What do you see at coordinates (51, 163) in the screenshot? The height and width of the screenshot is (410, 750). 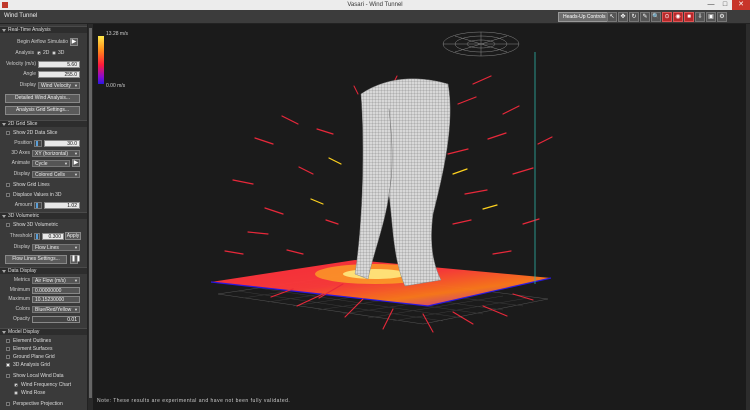 I see `animate-select: Cycle` at bounding box center [51, 163].